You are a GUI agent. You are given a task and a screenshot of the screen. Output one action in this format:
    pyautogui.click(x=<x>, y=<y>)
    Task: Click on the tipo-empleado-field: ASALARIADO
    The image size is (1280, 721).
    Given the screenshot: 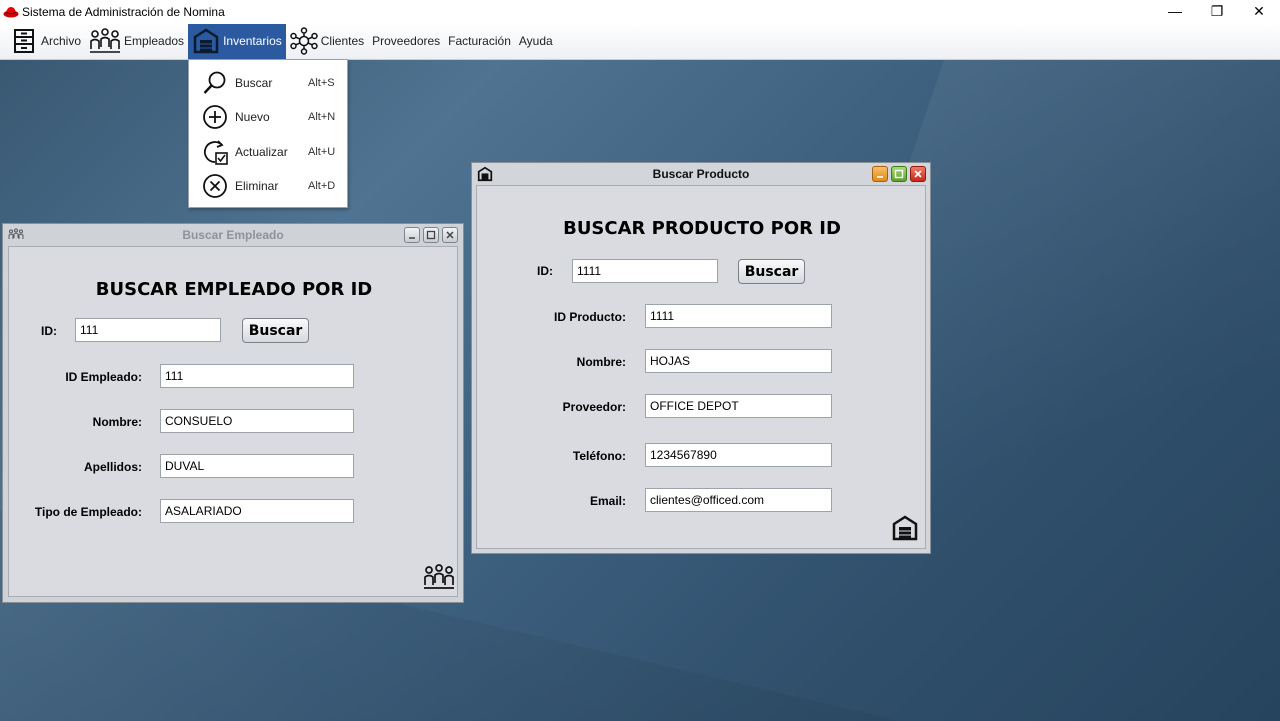 What is the action you would take?
    pyautogui.click(x=257, y=511)
    